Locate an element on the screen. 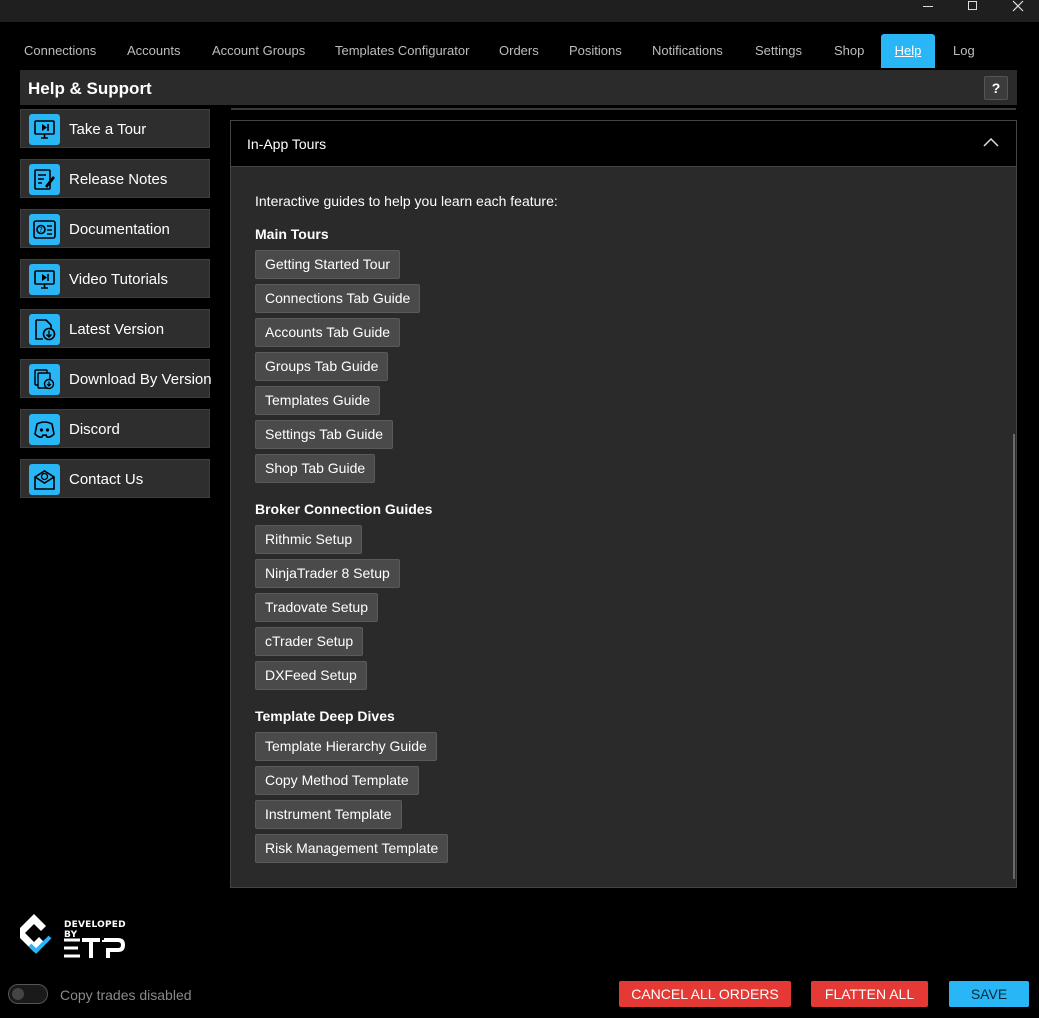  sidebar-item-label: Contact Us is located at coordinates (106, 479).